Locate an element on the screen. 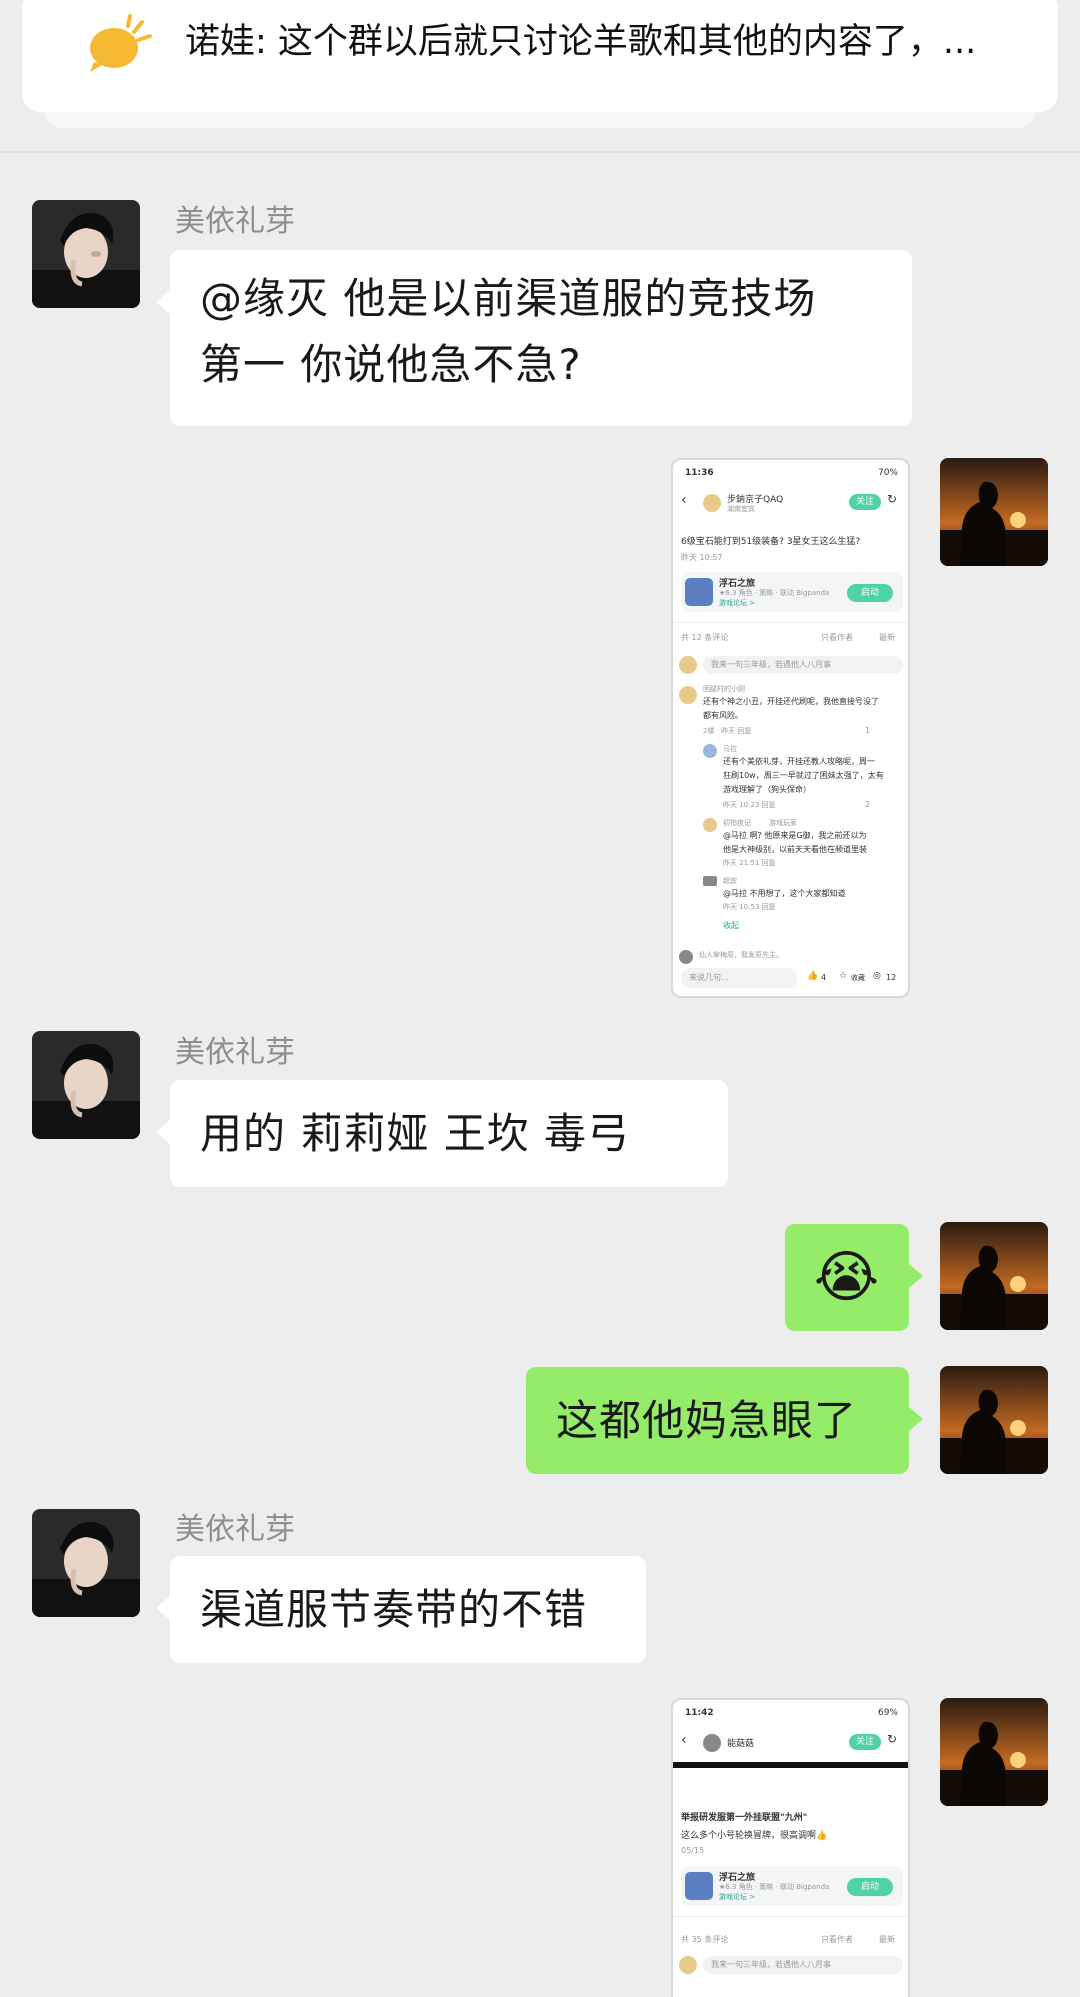  collect-label: 收藏 is located at coordinates (858, 978).